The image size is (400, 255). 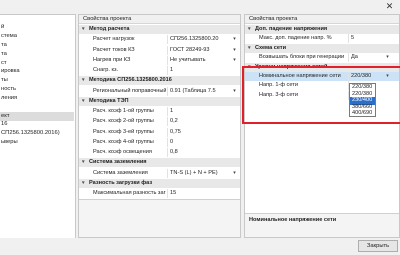 I want to click on description-title: Номинальное напряжение сети, so click(x=293, y=220).